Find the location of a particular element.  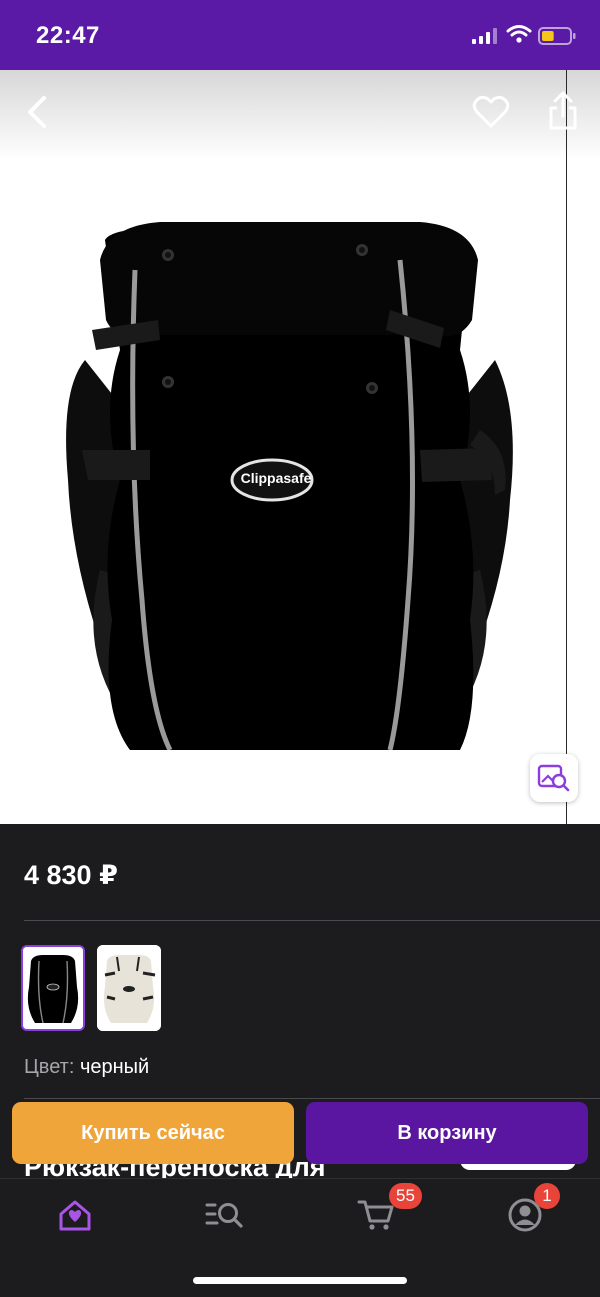

home-icon is located at coordinates (75, 1215).